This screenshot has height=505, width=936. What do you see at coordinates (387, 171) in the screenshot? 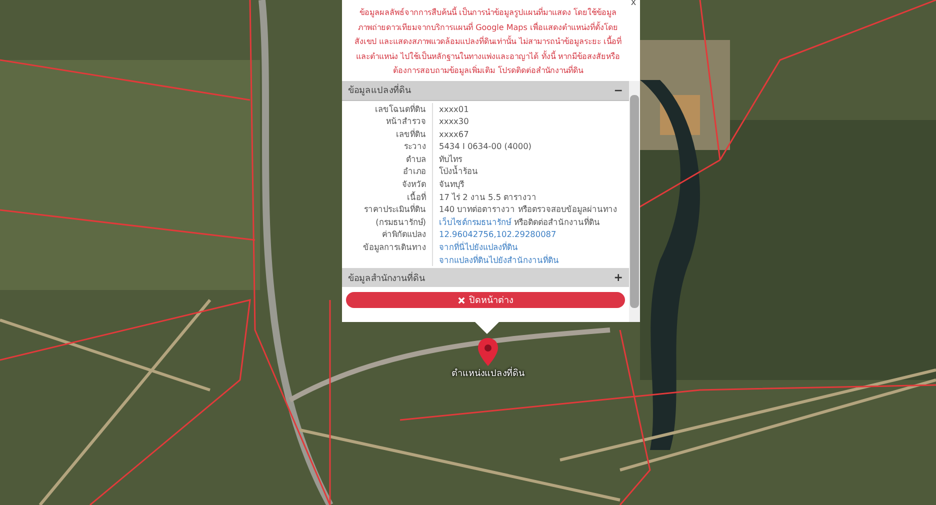
I see `field-label: อำเภอ` at bounding box center [387, 171].